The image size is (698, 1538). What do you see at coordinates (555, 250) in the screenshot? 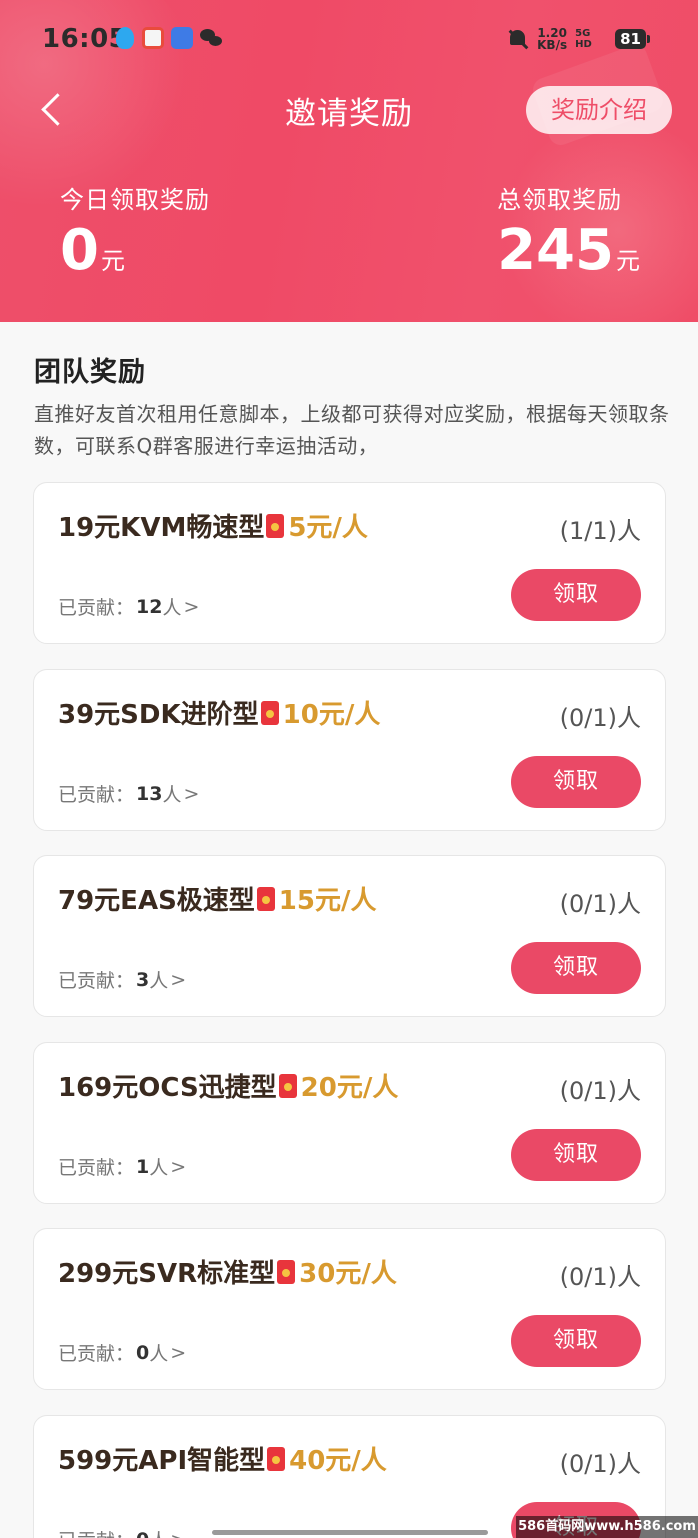
I see `total-reward-value: 245` at bounding box center [555, 250].